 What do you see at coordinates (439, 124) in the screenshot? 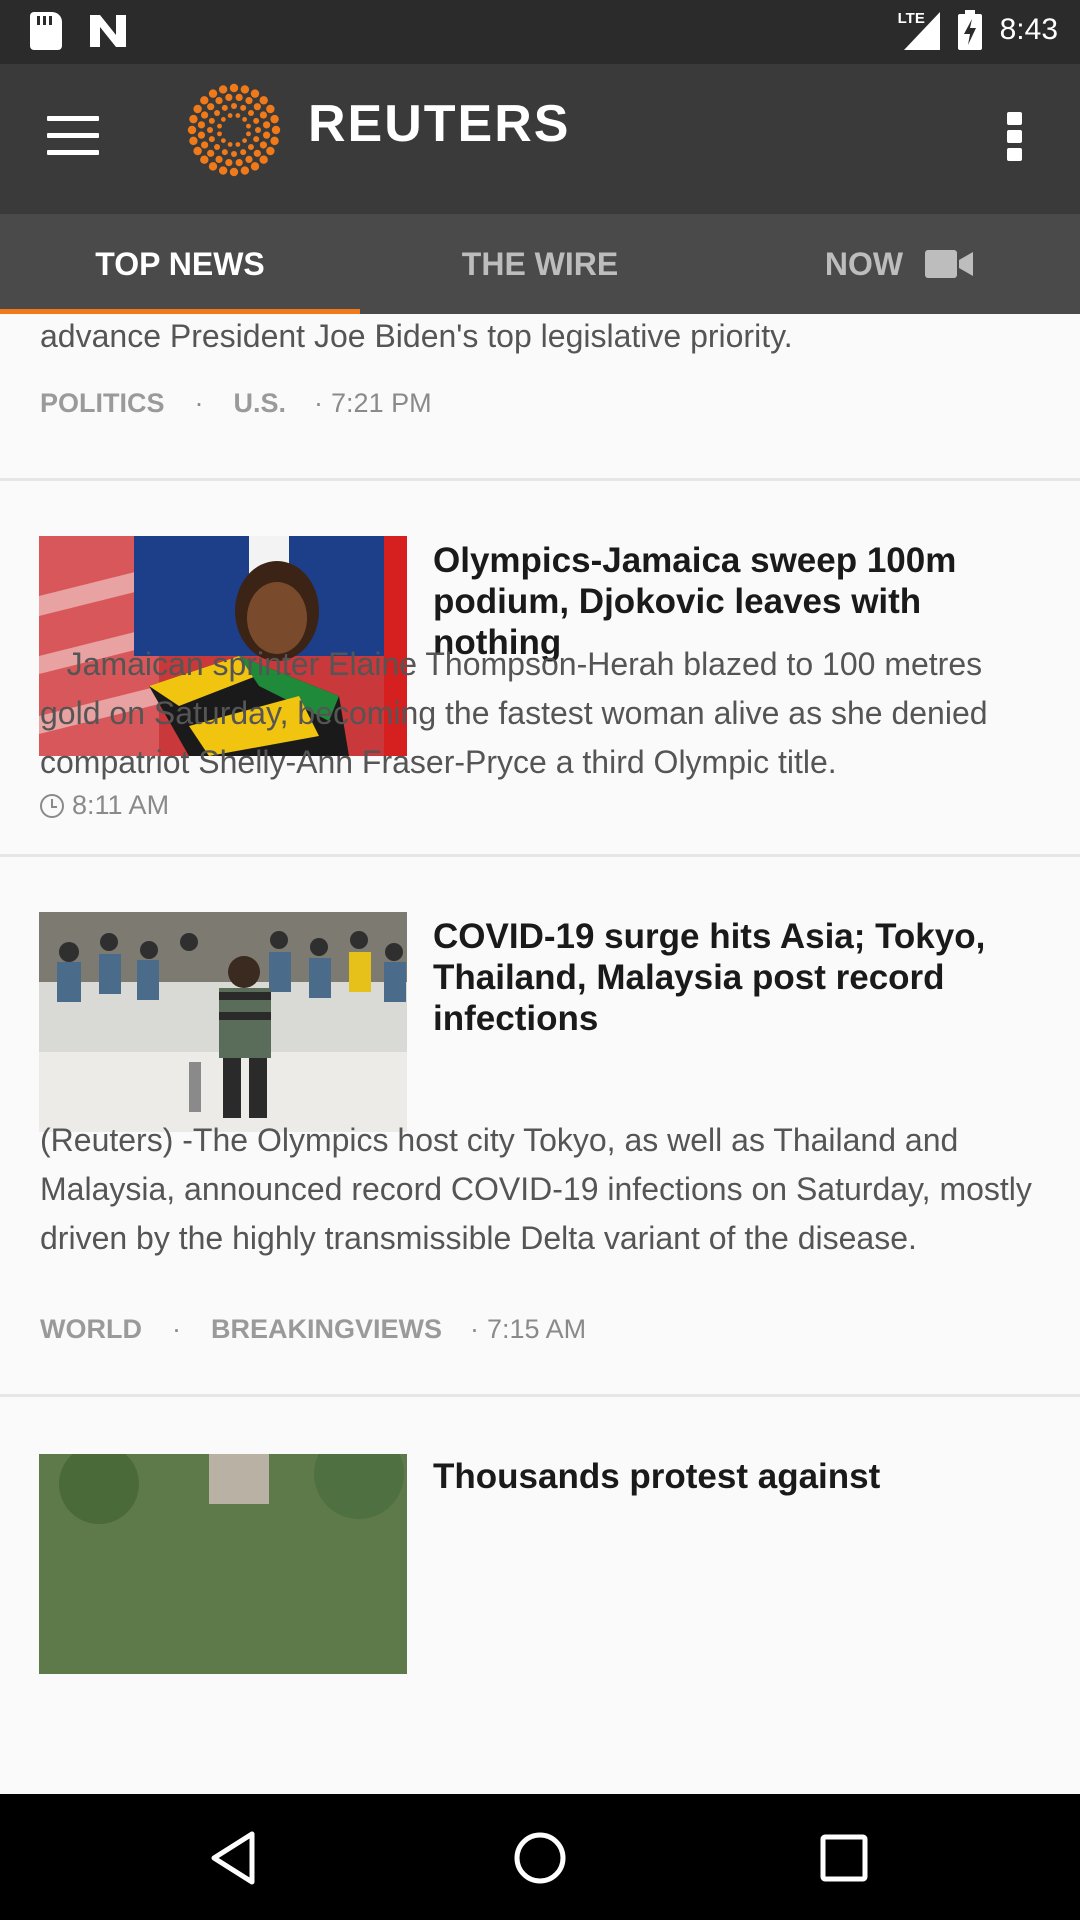
I see `app-title: REUTERS` at bounding box center [439, 124].